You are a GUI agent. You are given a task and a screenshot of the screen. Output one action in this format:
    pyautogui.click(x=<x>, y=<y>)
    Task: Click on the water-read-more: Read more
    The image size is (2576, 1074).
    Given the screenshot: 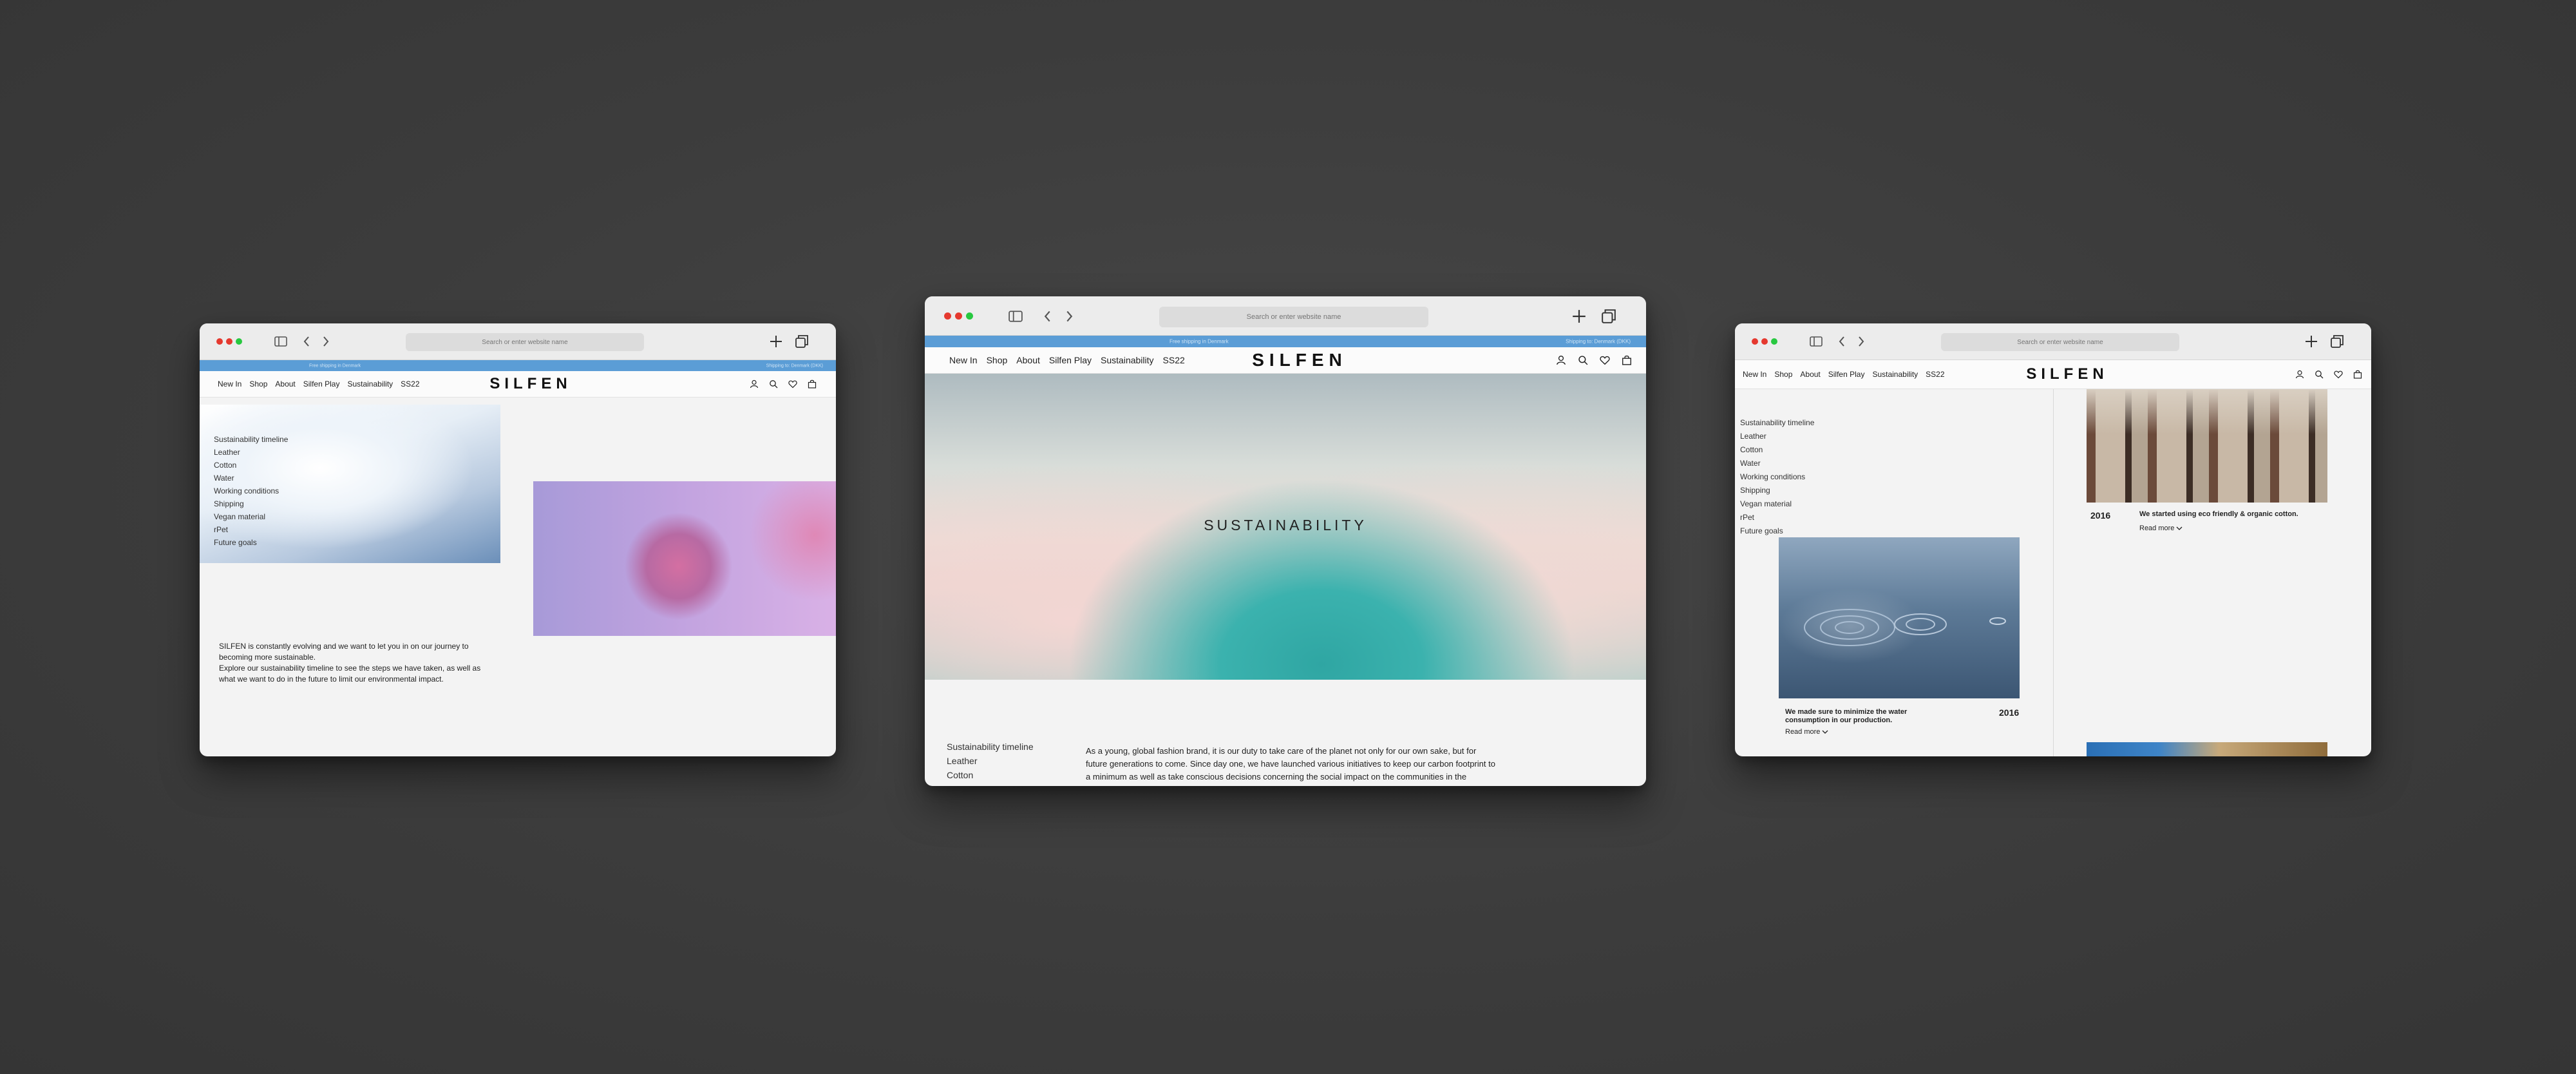 What is the action you would take?
    pyautogui.click(x=1806, y=732)
    